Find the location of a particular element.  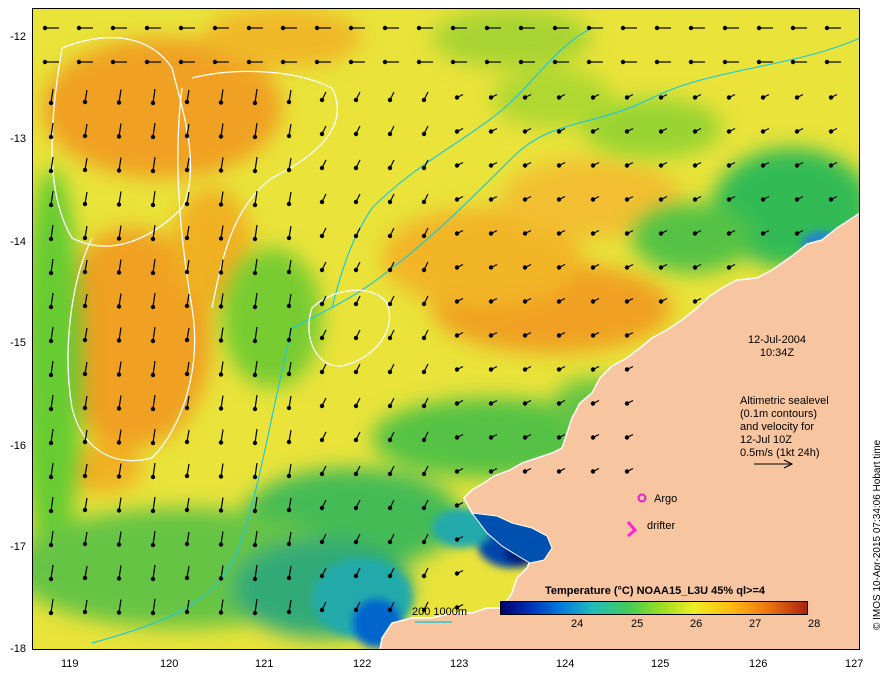

colorbar-title: Temperature (°C) NOAA15_L3U 45% ql>=4 is located at coordinates (655, 591).